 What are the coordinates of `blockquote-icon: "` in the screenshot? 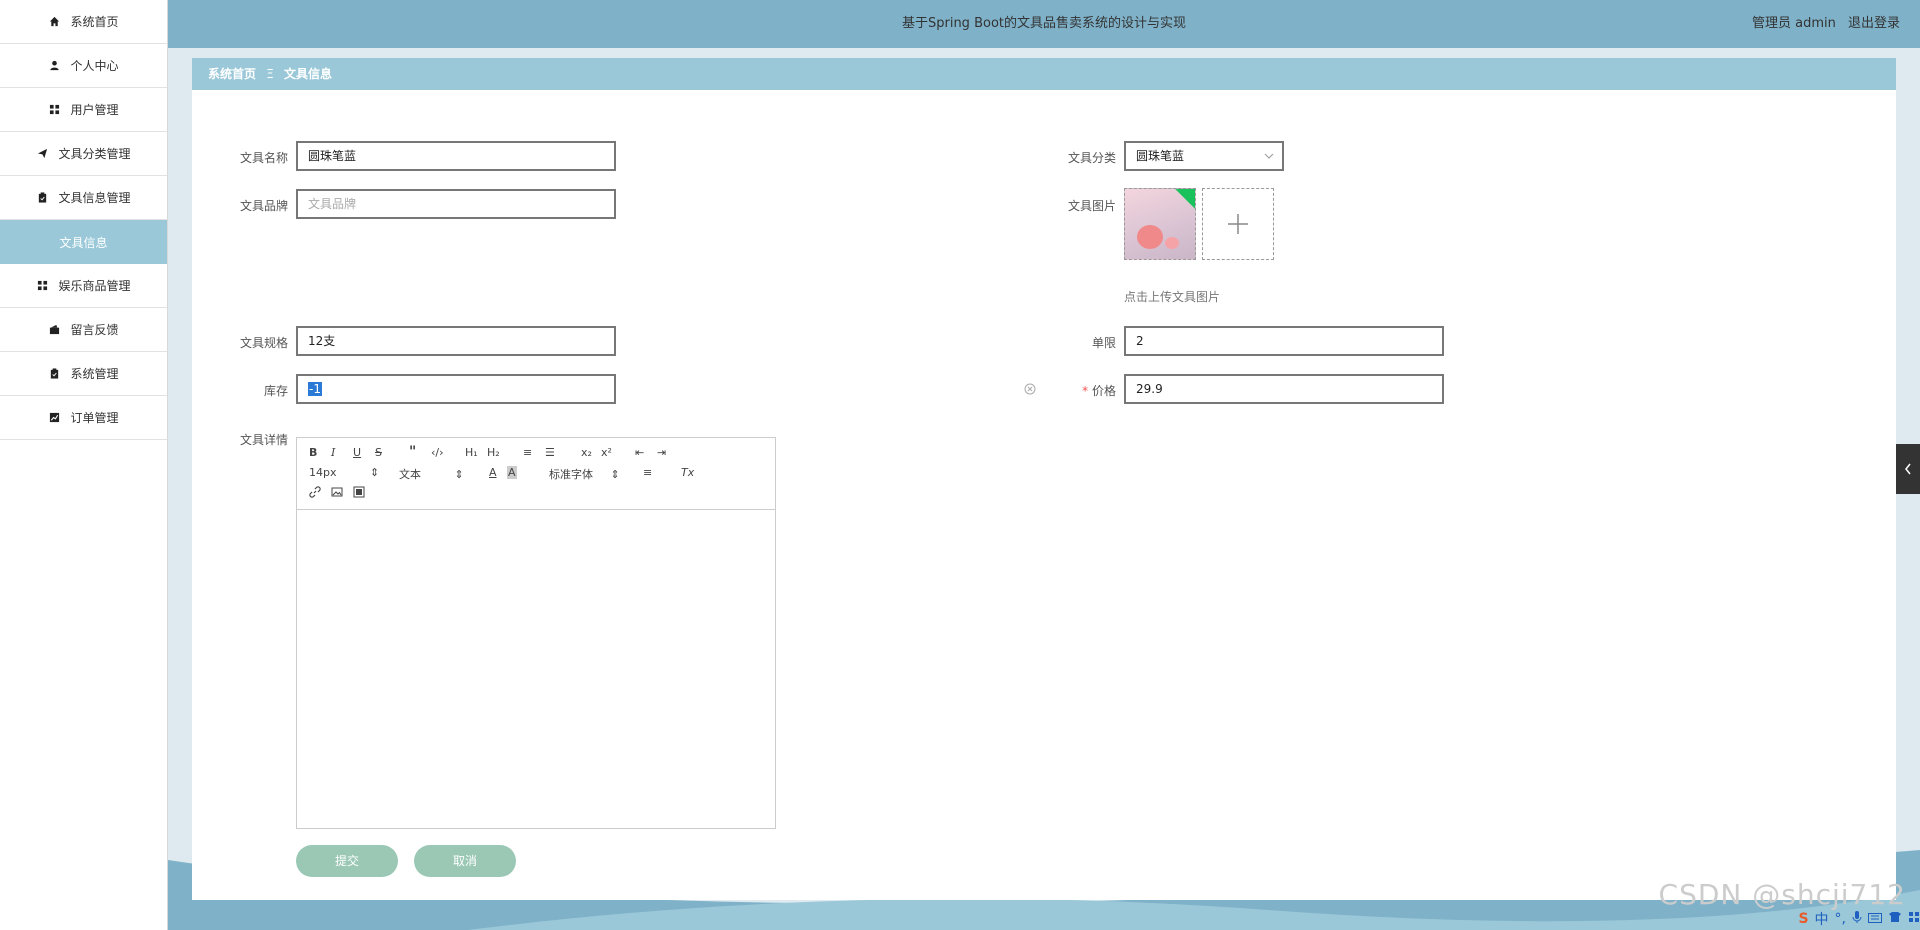 It's located at (412, 452).